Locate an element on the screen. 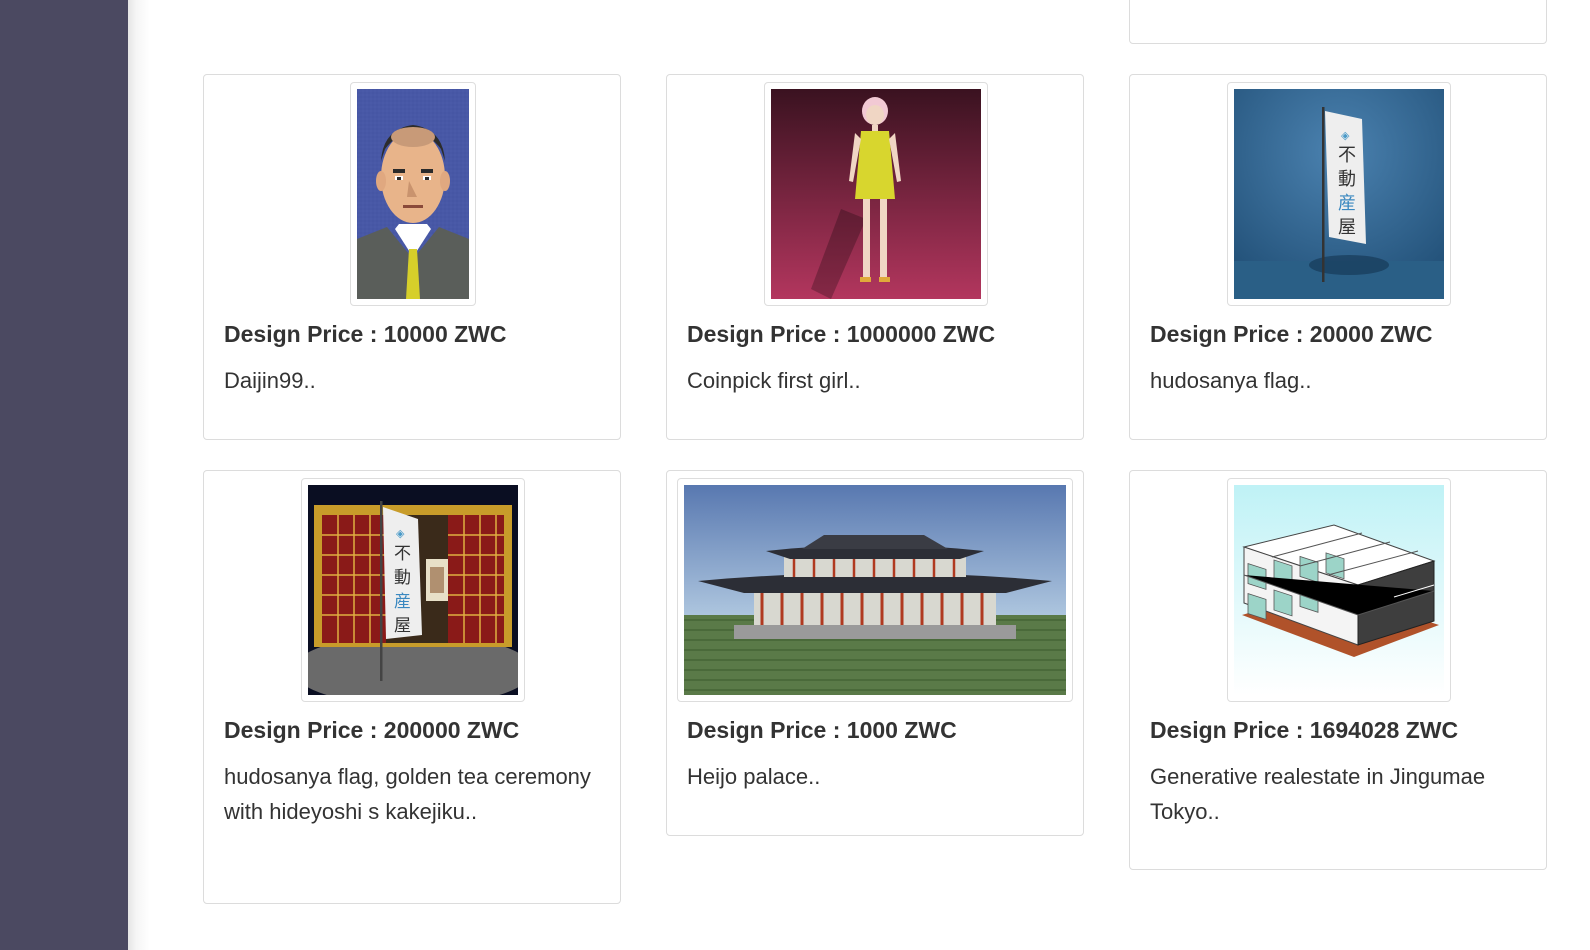 The image size is (1590, 950). partial-card-top is located at coordinates (1338, 22).